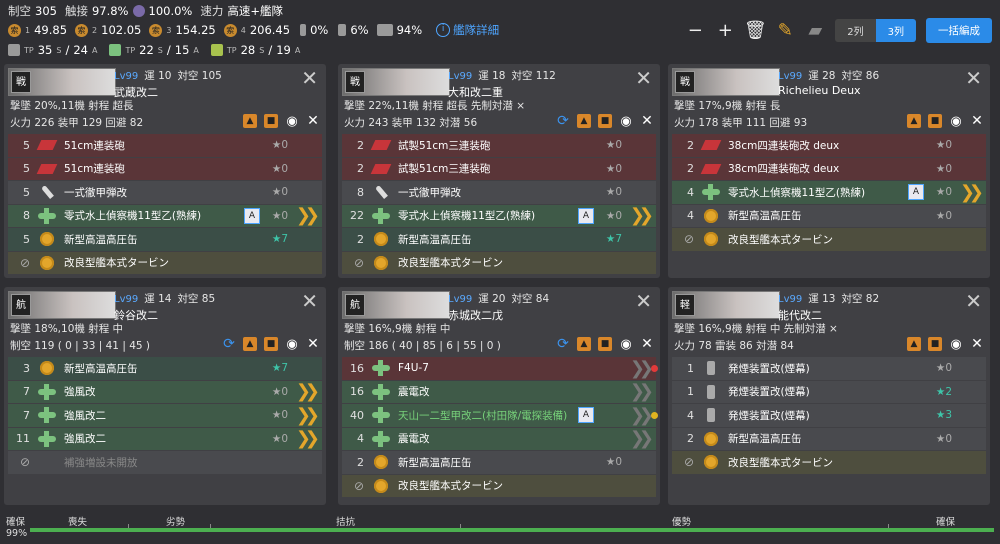 The height and width of the screenshot is (544, 1000). Describe the element at coordinates (467, 30) in the screenshot. I see `fleet-detail-link: i 艦隊詳細` at that location.